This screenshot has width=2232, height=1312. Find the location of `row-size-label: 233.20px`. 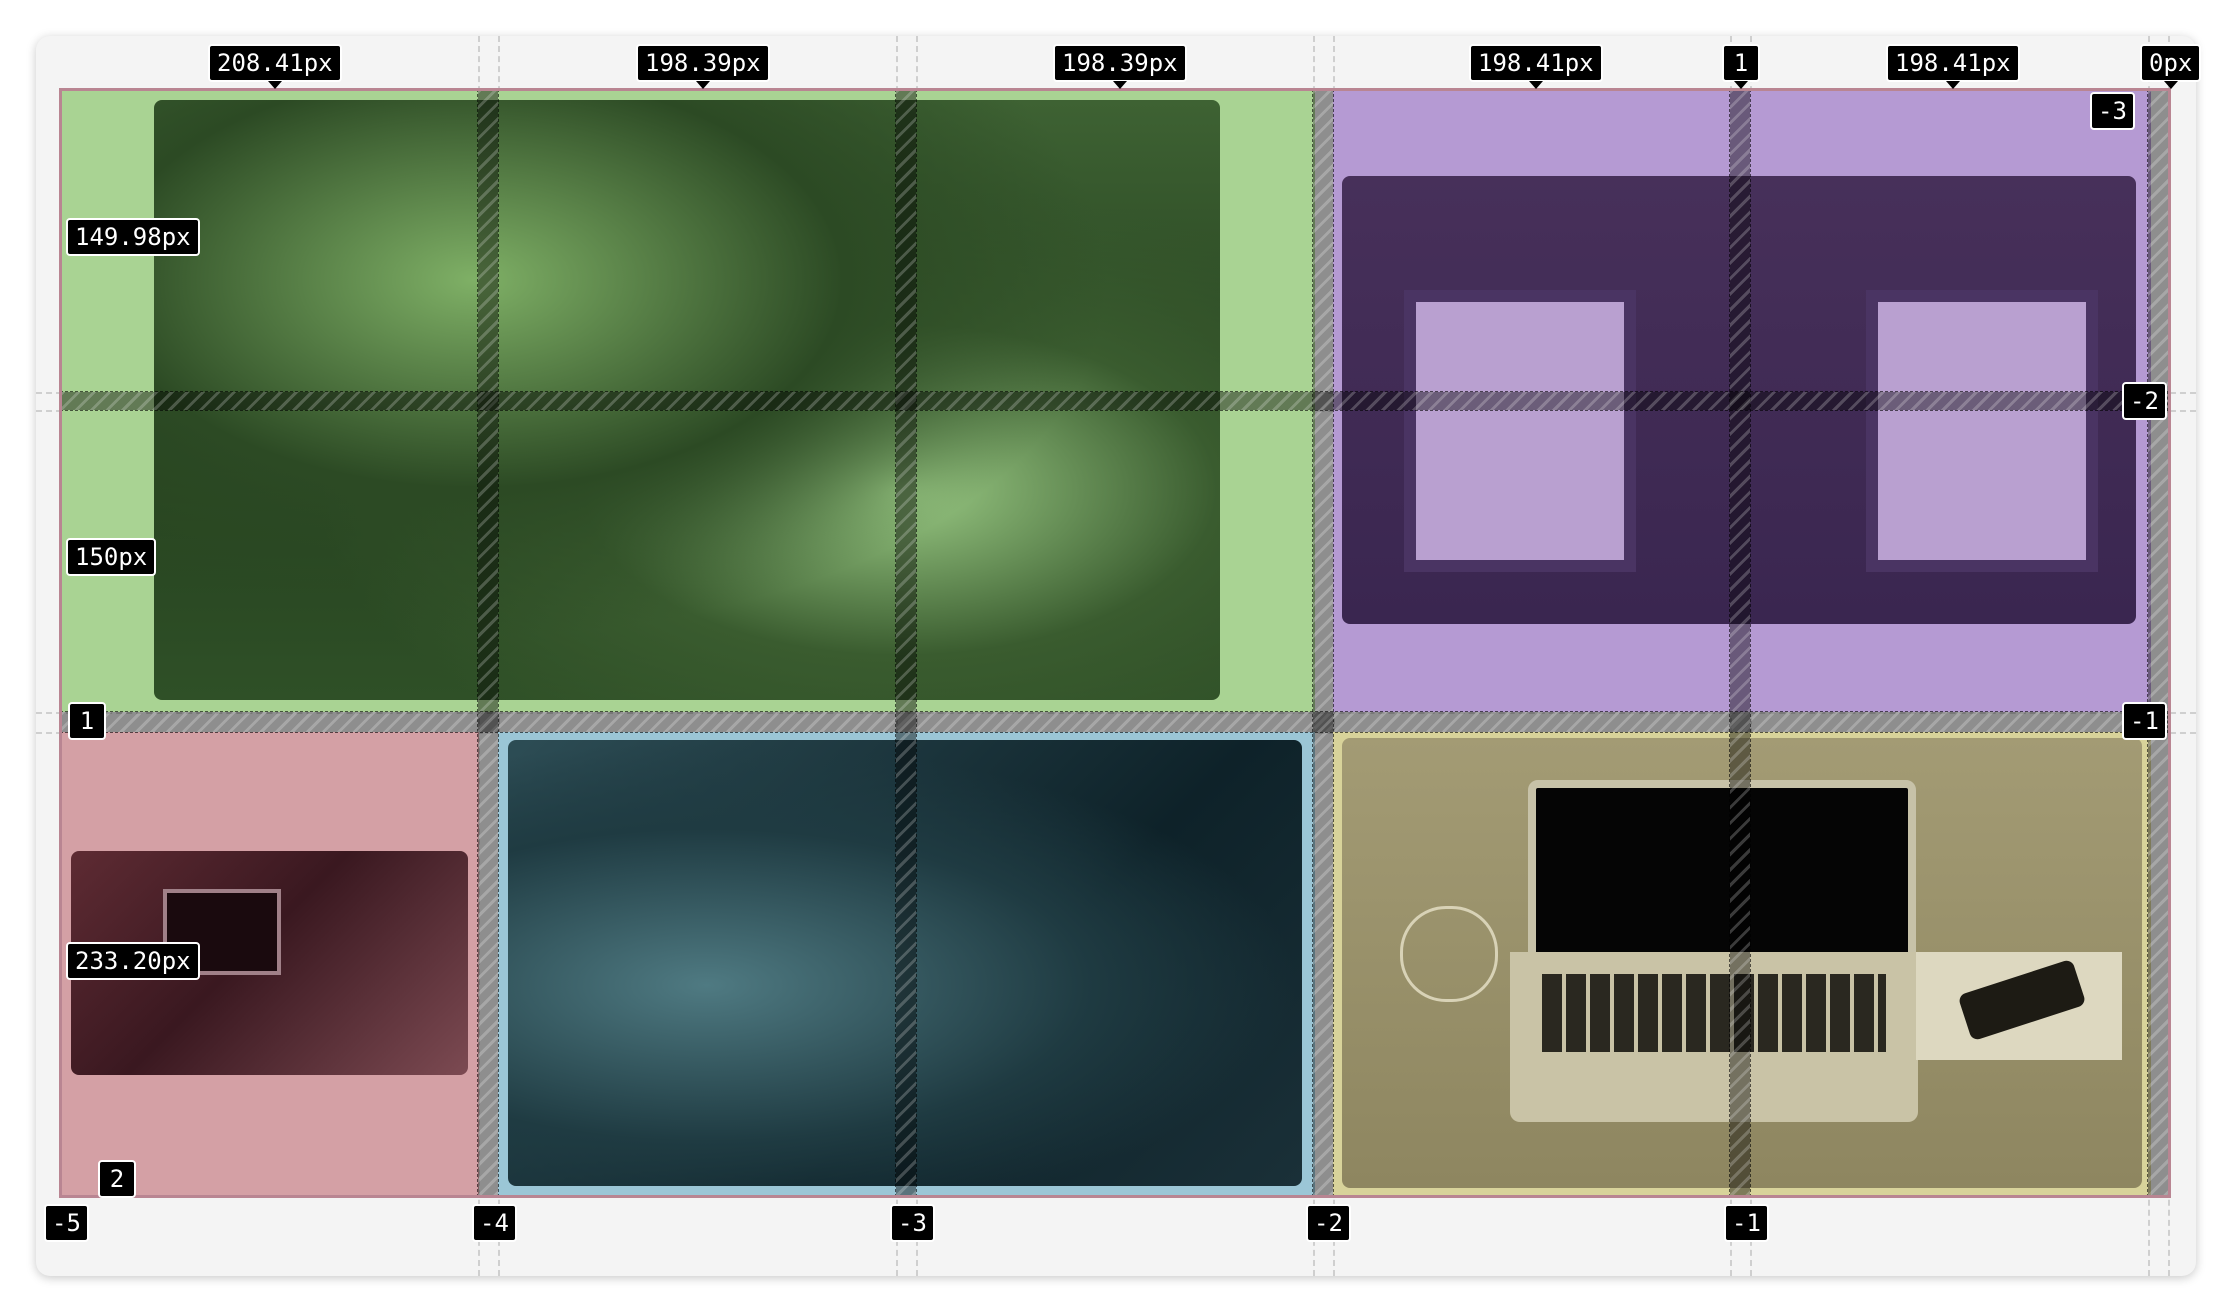

row-size-label: 233.20px is located at coordinates (133, 961).